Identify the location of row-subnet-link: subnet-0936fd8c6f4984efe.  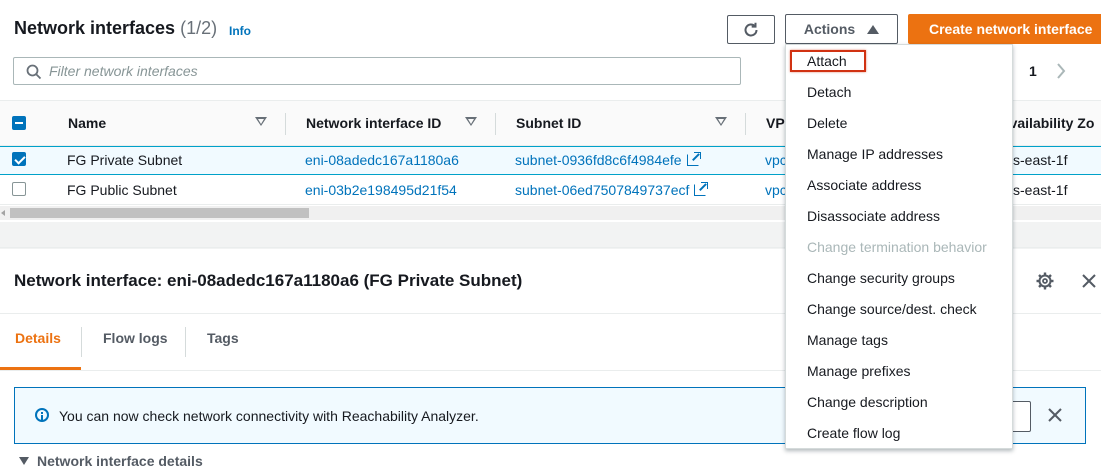
(608, 160).